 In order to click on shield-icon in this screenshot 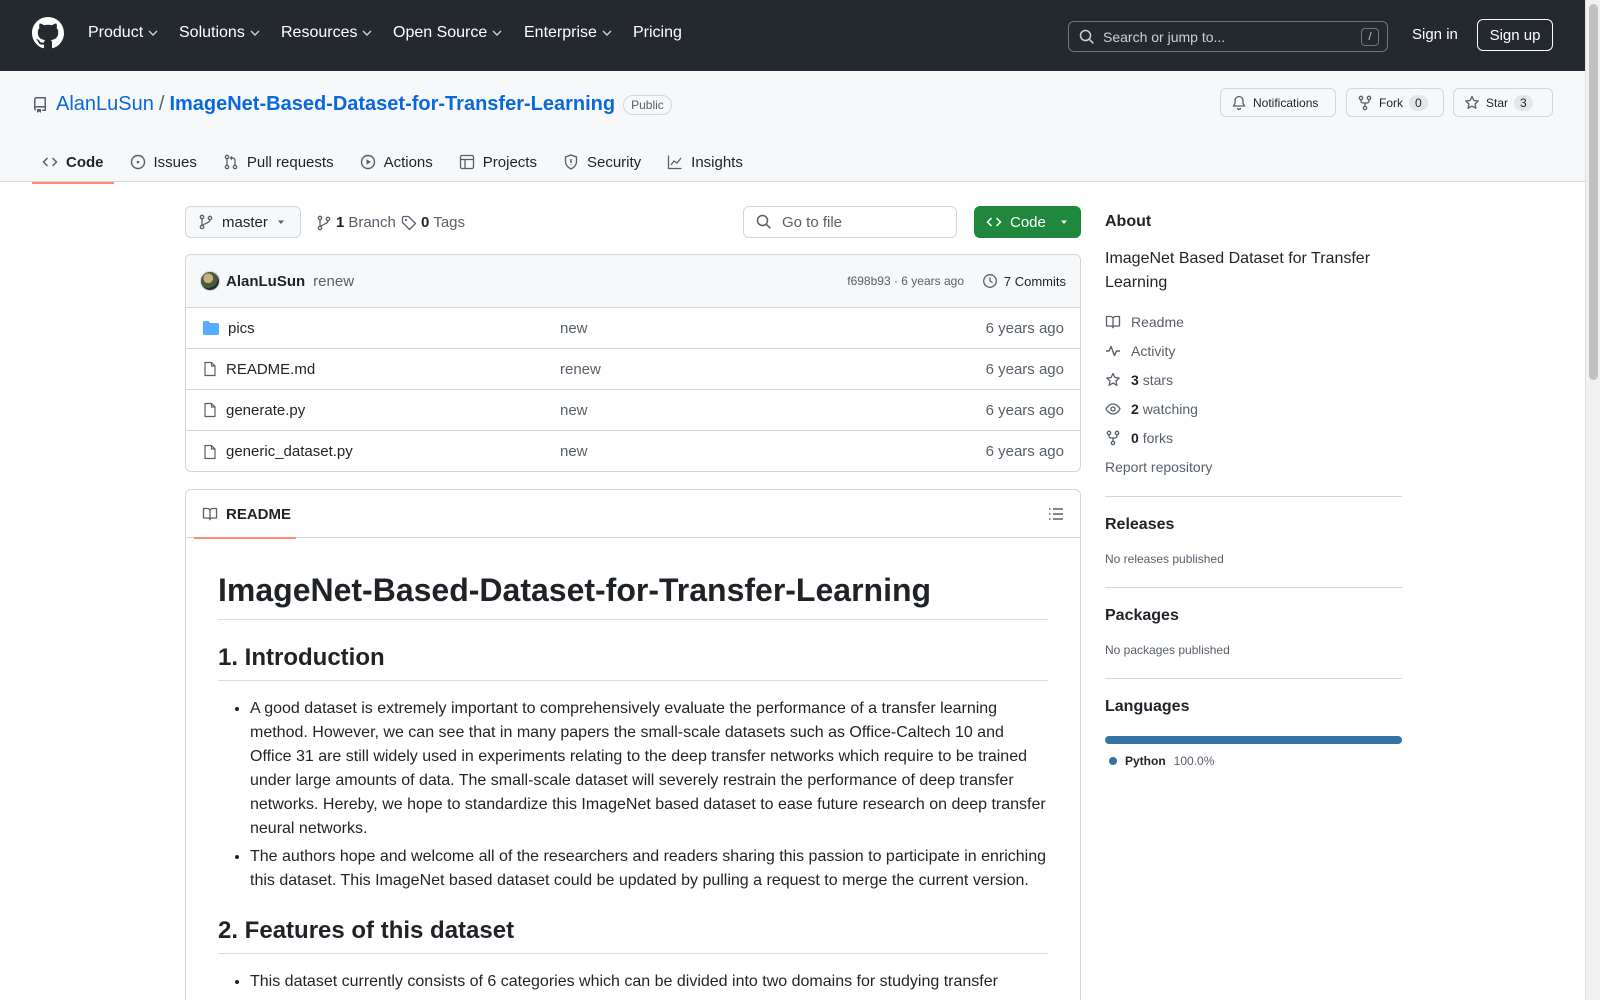, I will do `click(571, 162)`.